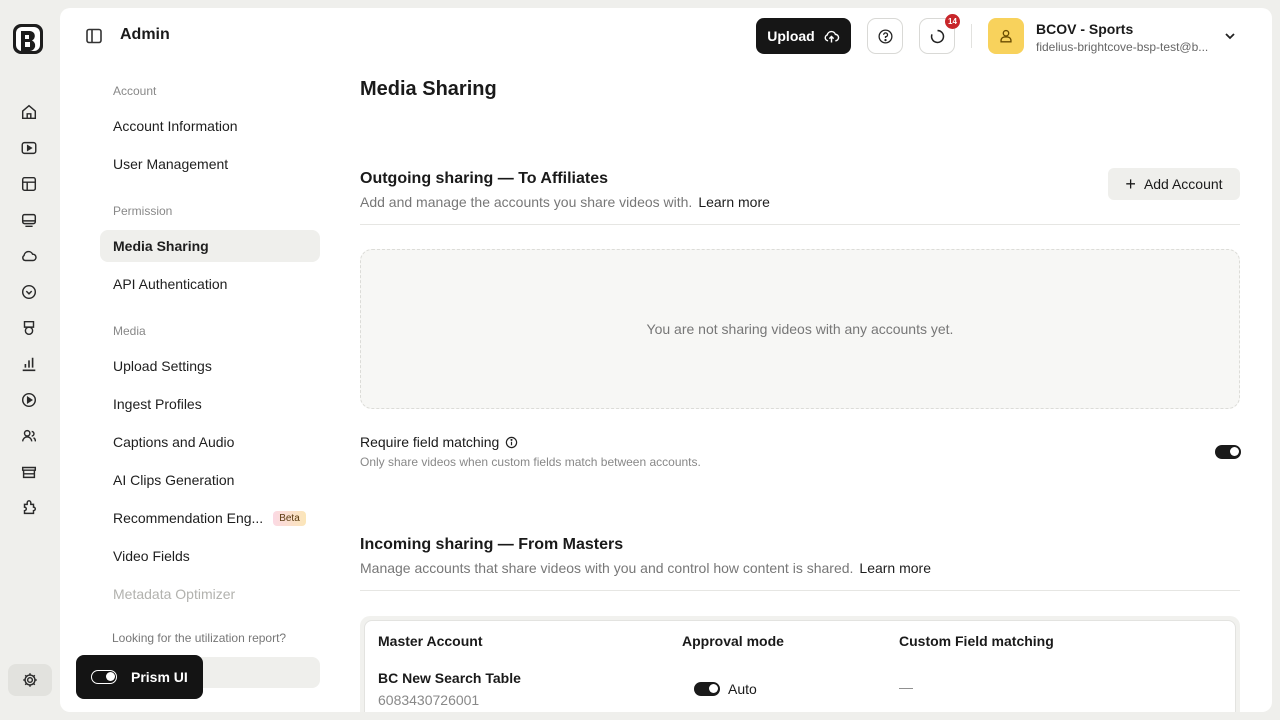 The width and height of the screenshot is (1280, 720). Describe the element at coordinates (29, 220) in the screenshot. I see `player-icon` at that location.